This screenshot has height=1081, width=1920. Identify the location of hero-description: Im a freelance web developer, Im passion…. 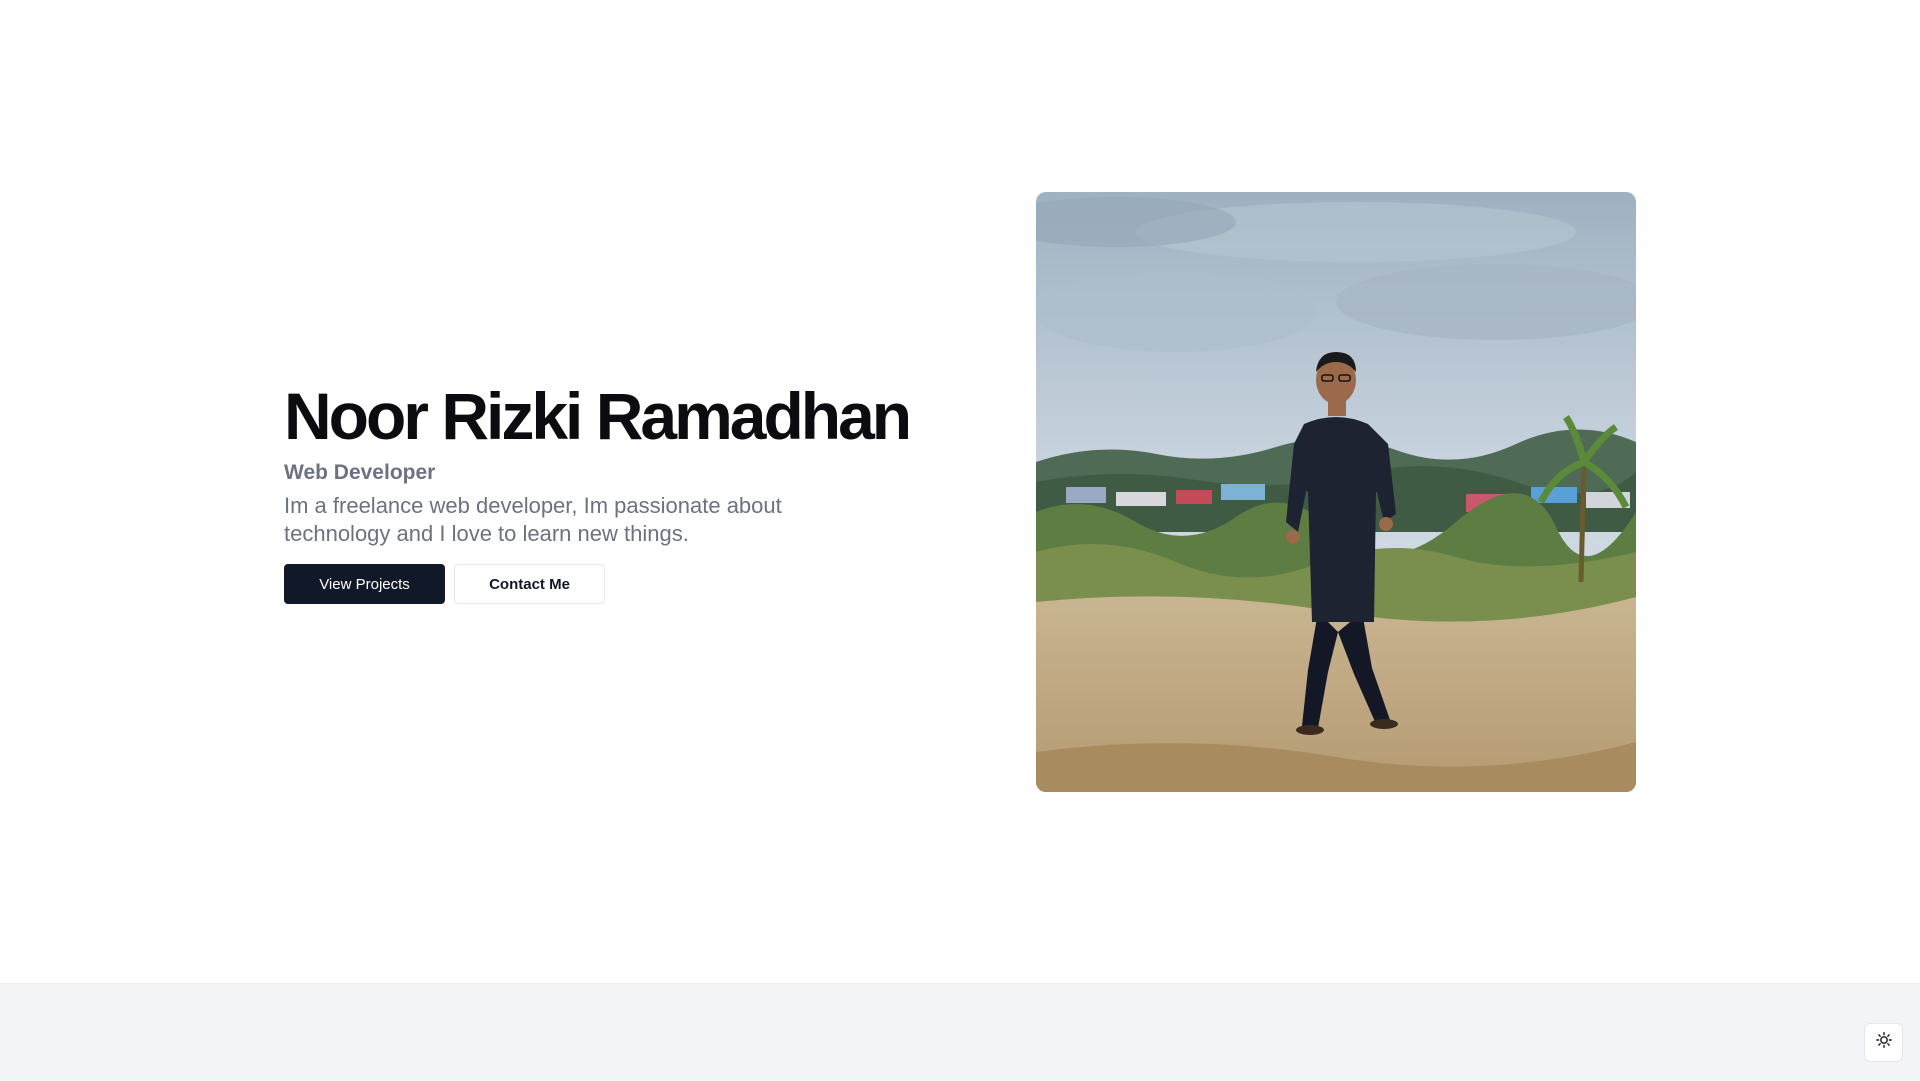
(533, 519).